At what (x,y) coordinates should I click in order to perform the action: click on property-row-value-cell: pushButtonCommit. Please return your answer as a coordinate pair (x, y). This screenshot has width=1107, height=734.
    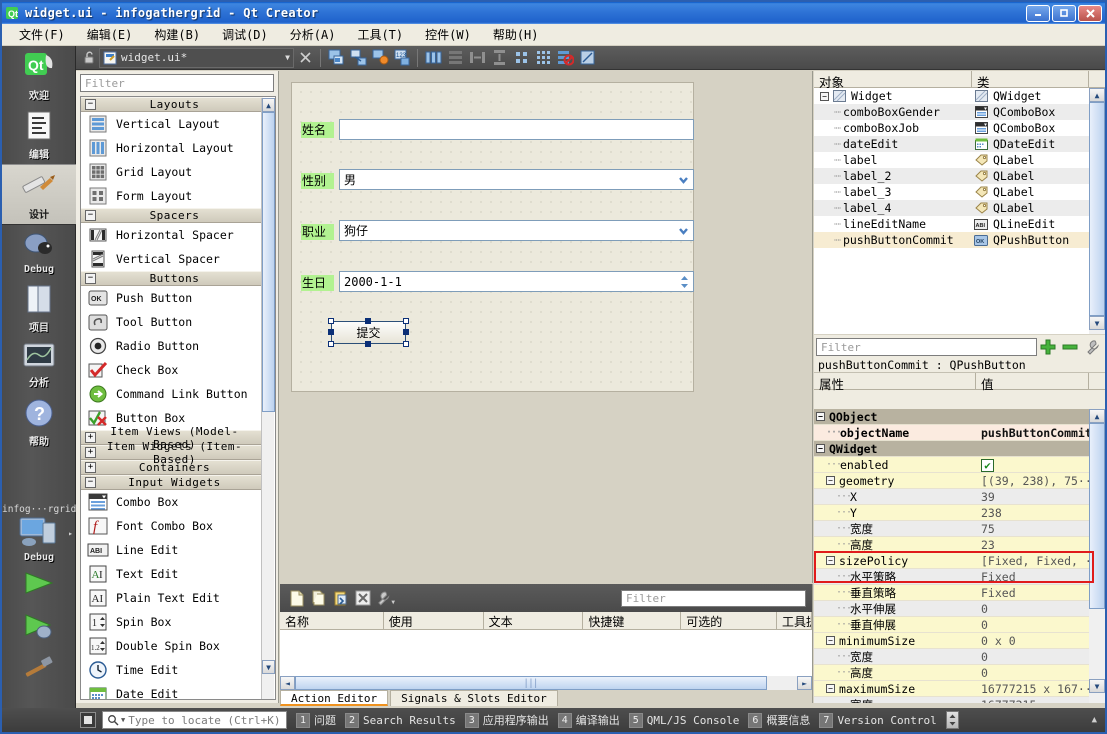
    Looking at the image, I should click on (1032, 433).